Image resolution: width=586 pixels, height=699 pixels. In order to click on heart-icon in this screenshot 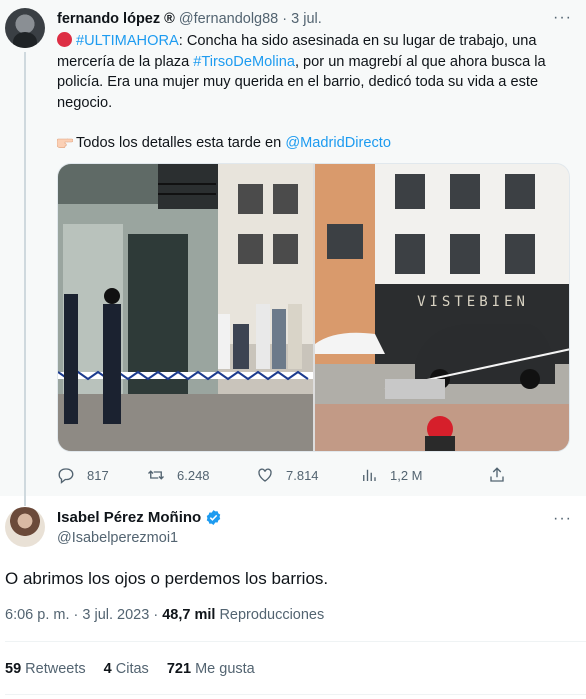, I will do `click(265, 475)`.